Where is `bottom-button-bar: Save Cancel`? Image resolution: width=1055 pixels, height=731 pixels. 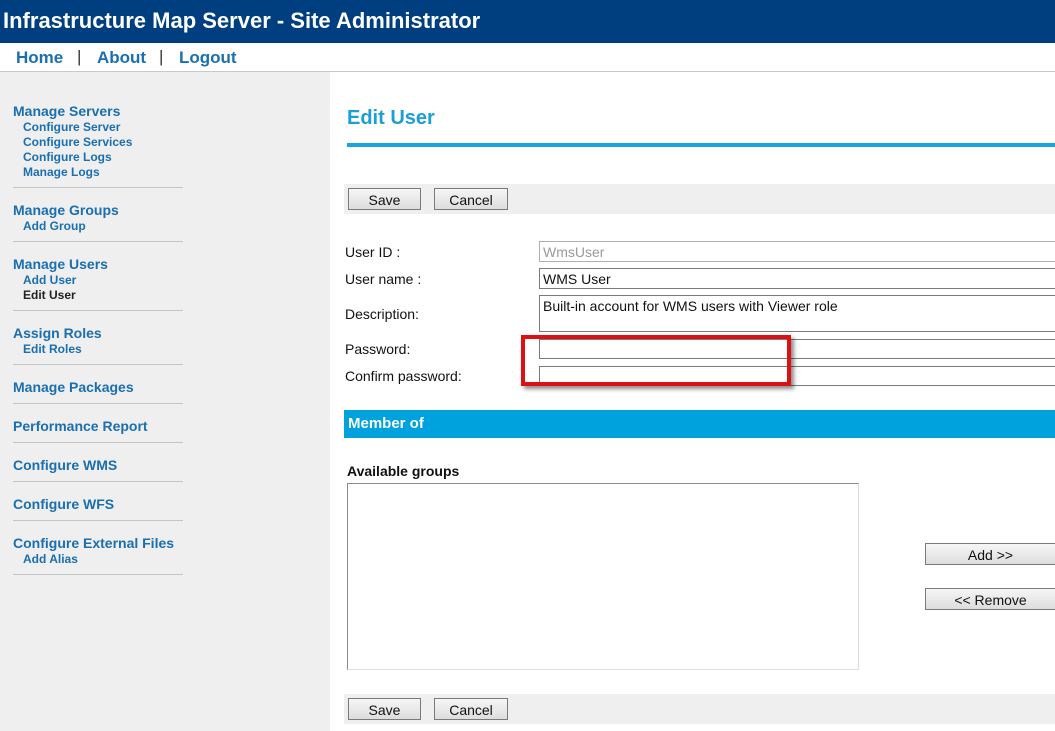 bottom-button-bar: Save Cancel is located at coordinates (699, 709).